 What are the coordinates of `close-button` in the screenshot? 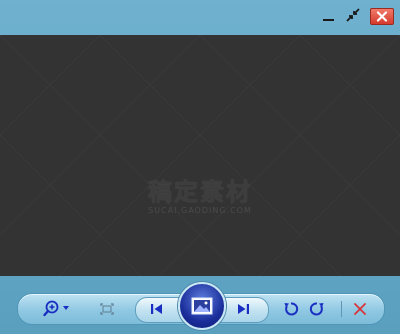 It's located at (382, 16).